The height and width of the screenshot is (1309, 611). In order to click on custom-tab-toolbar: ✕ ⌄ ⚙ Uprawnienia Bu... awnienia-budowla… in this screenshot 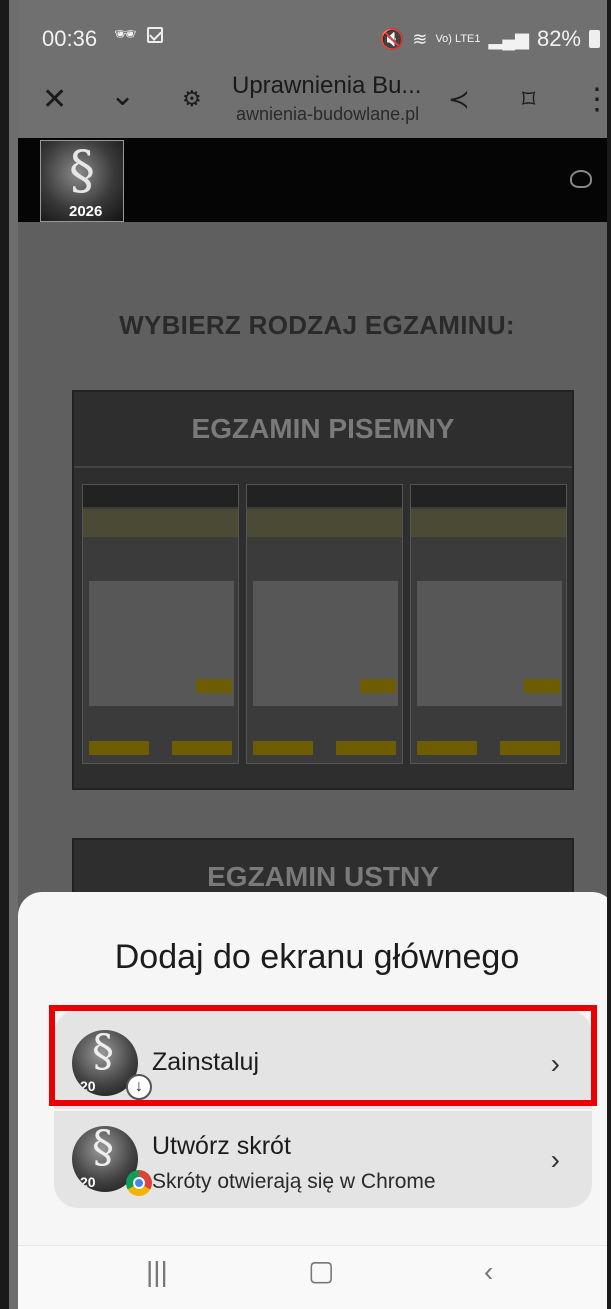, I will do `click(312, 105)`.